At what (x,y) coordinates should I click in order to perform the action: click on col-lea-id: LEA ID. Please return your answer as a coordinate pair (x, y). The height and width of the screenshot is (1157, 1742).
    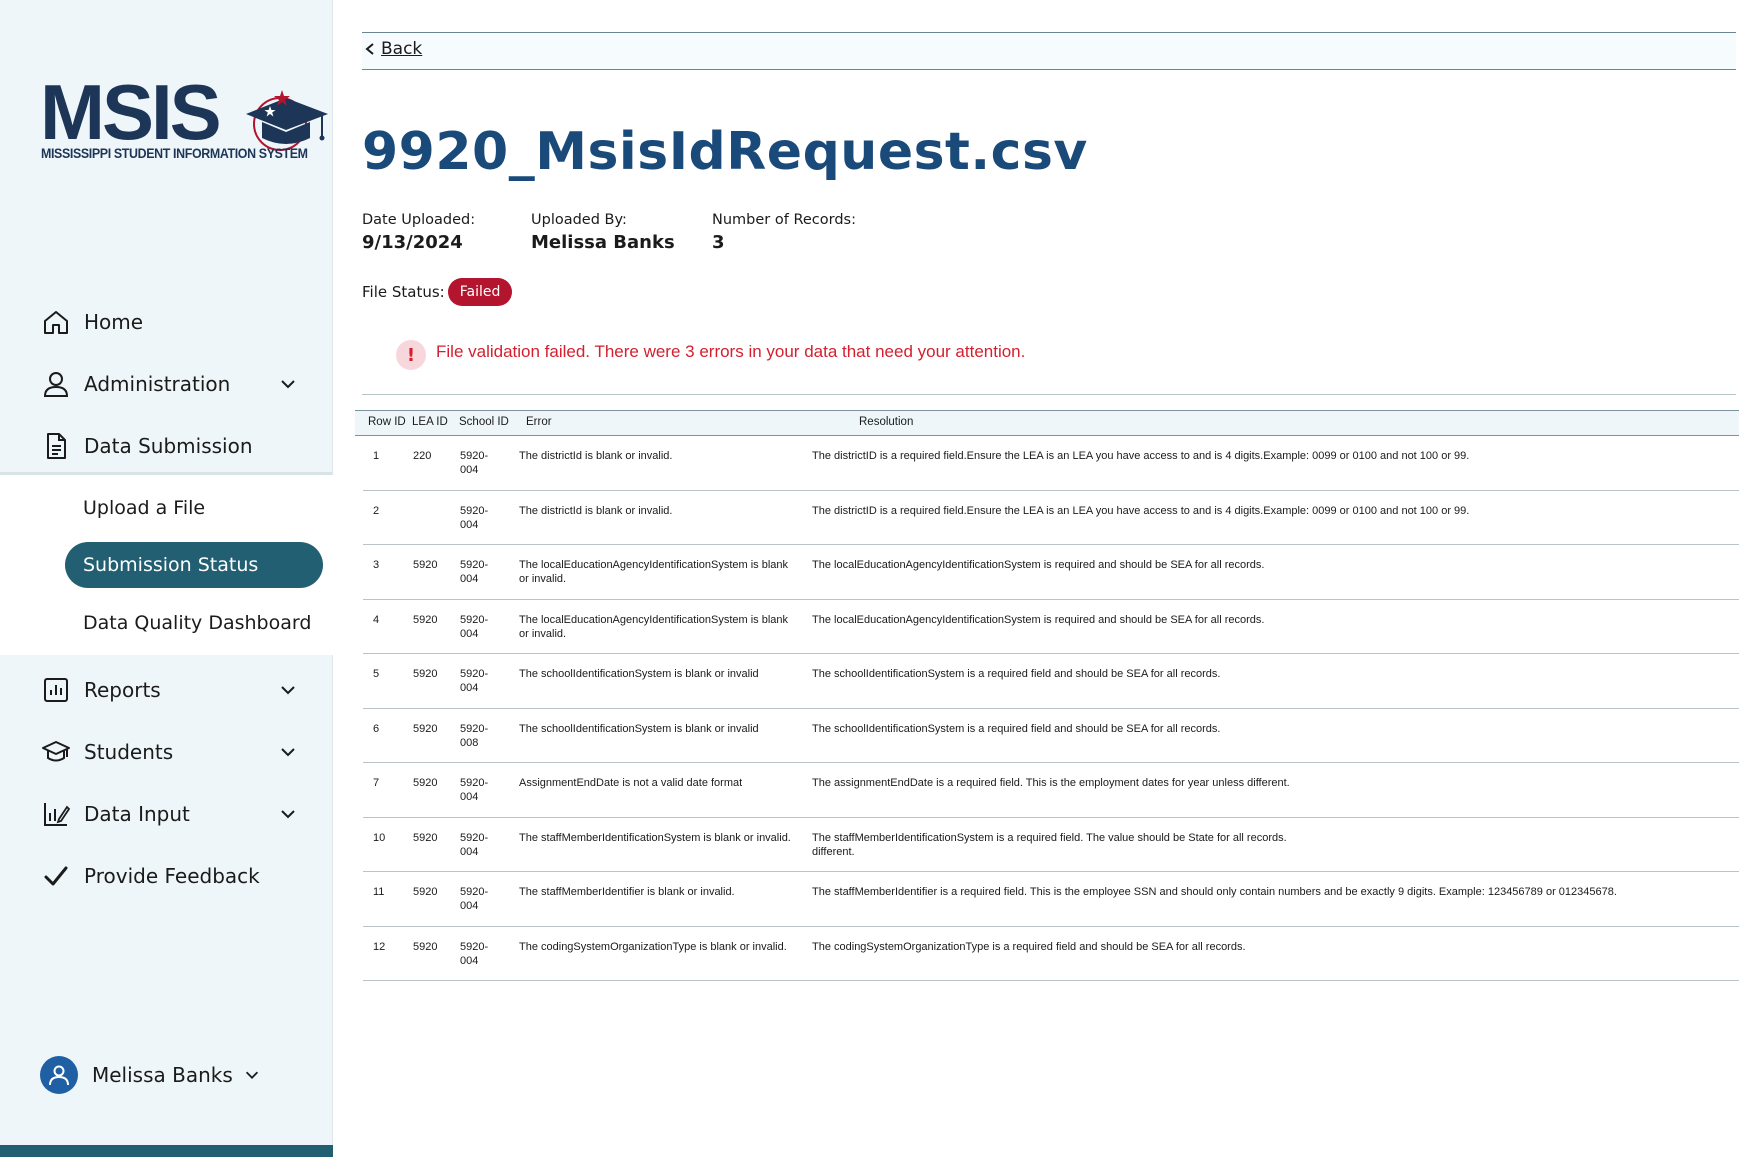
    Looking at the image, I should click on (430, 422).